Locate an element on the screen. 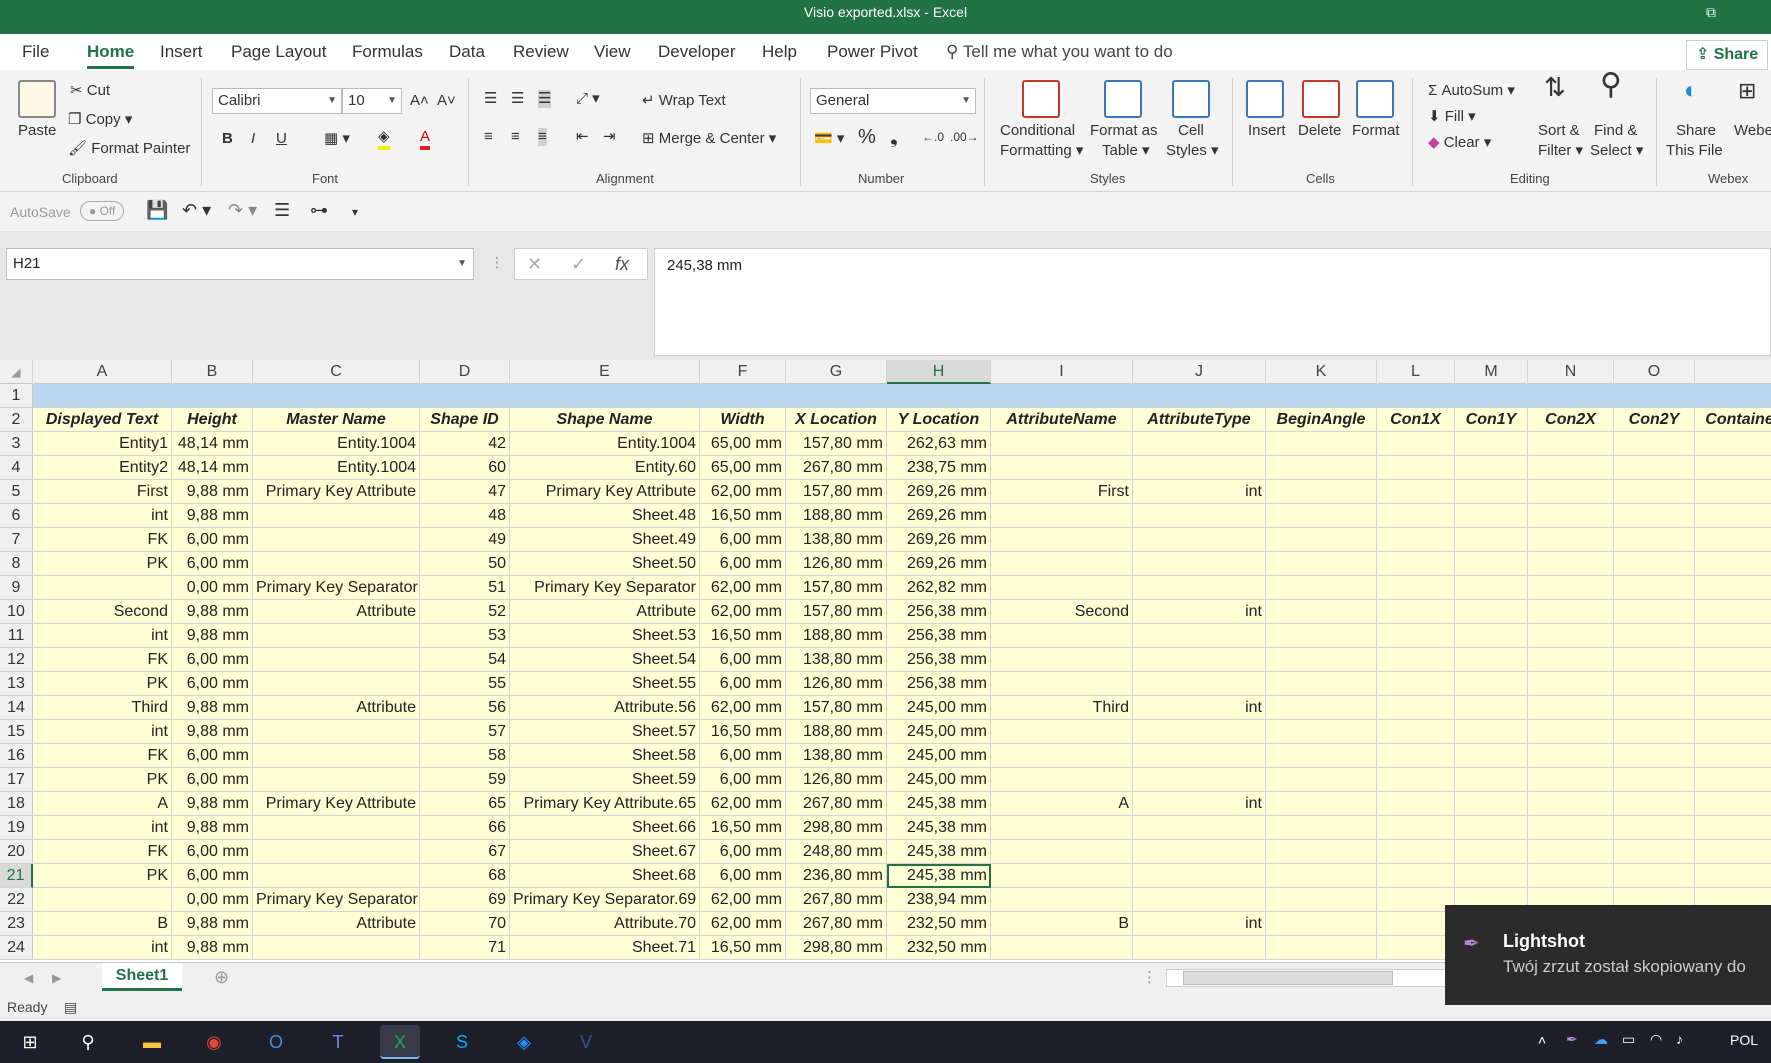 The height and width of the screenshot is (1063, 1771). table-cell: 67 is located at coordinates (465, 852).